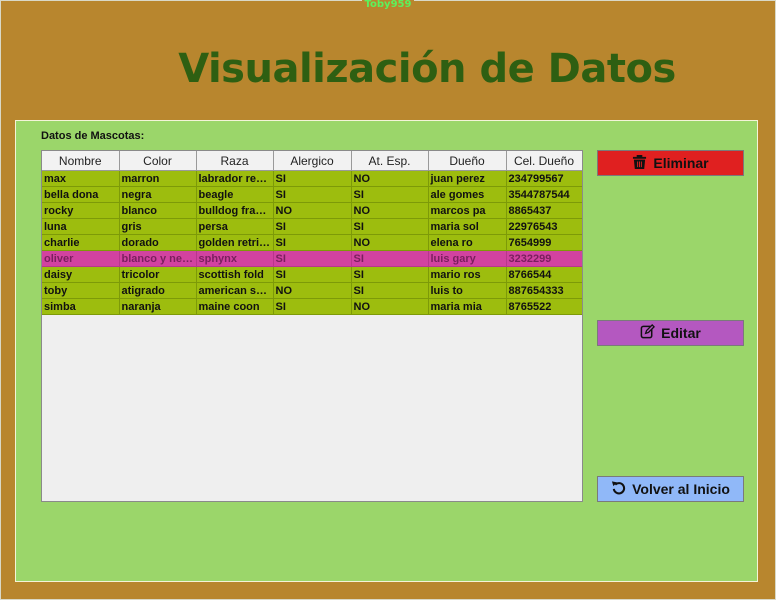 This screenshot has width=776, height=600. I want to click on window-title: Toby959, so click(388, 5).